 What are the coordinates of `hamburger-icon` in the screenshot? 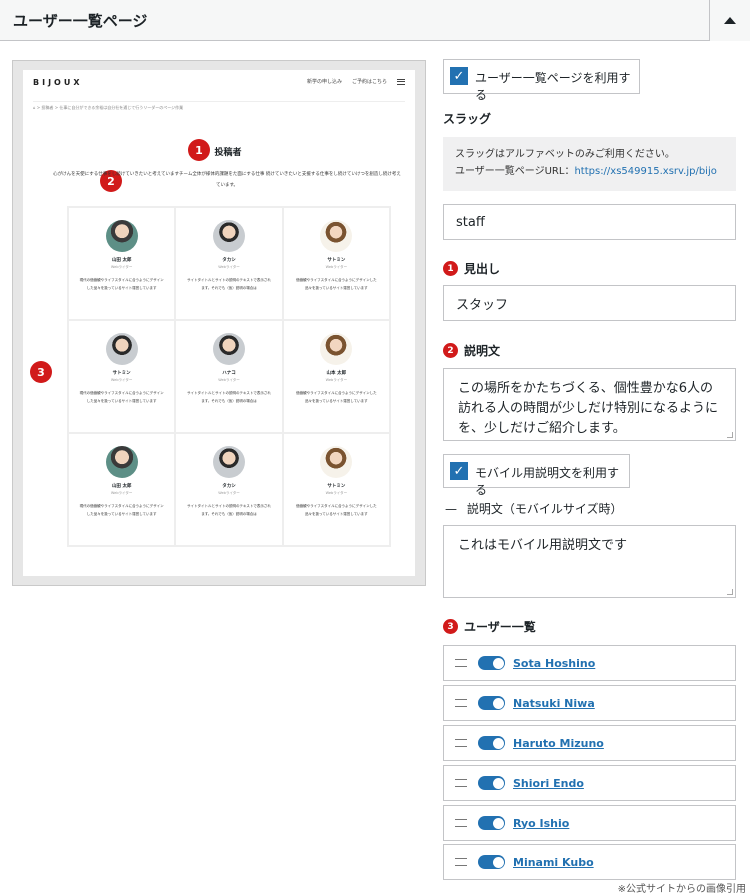 It's located at (401, 81).